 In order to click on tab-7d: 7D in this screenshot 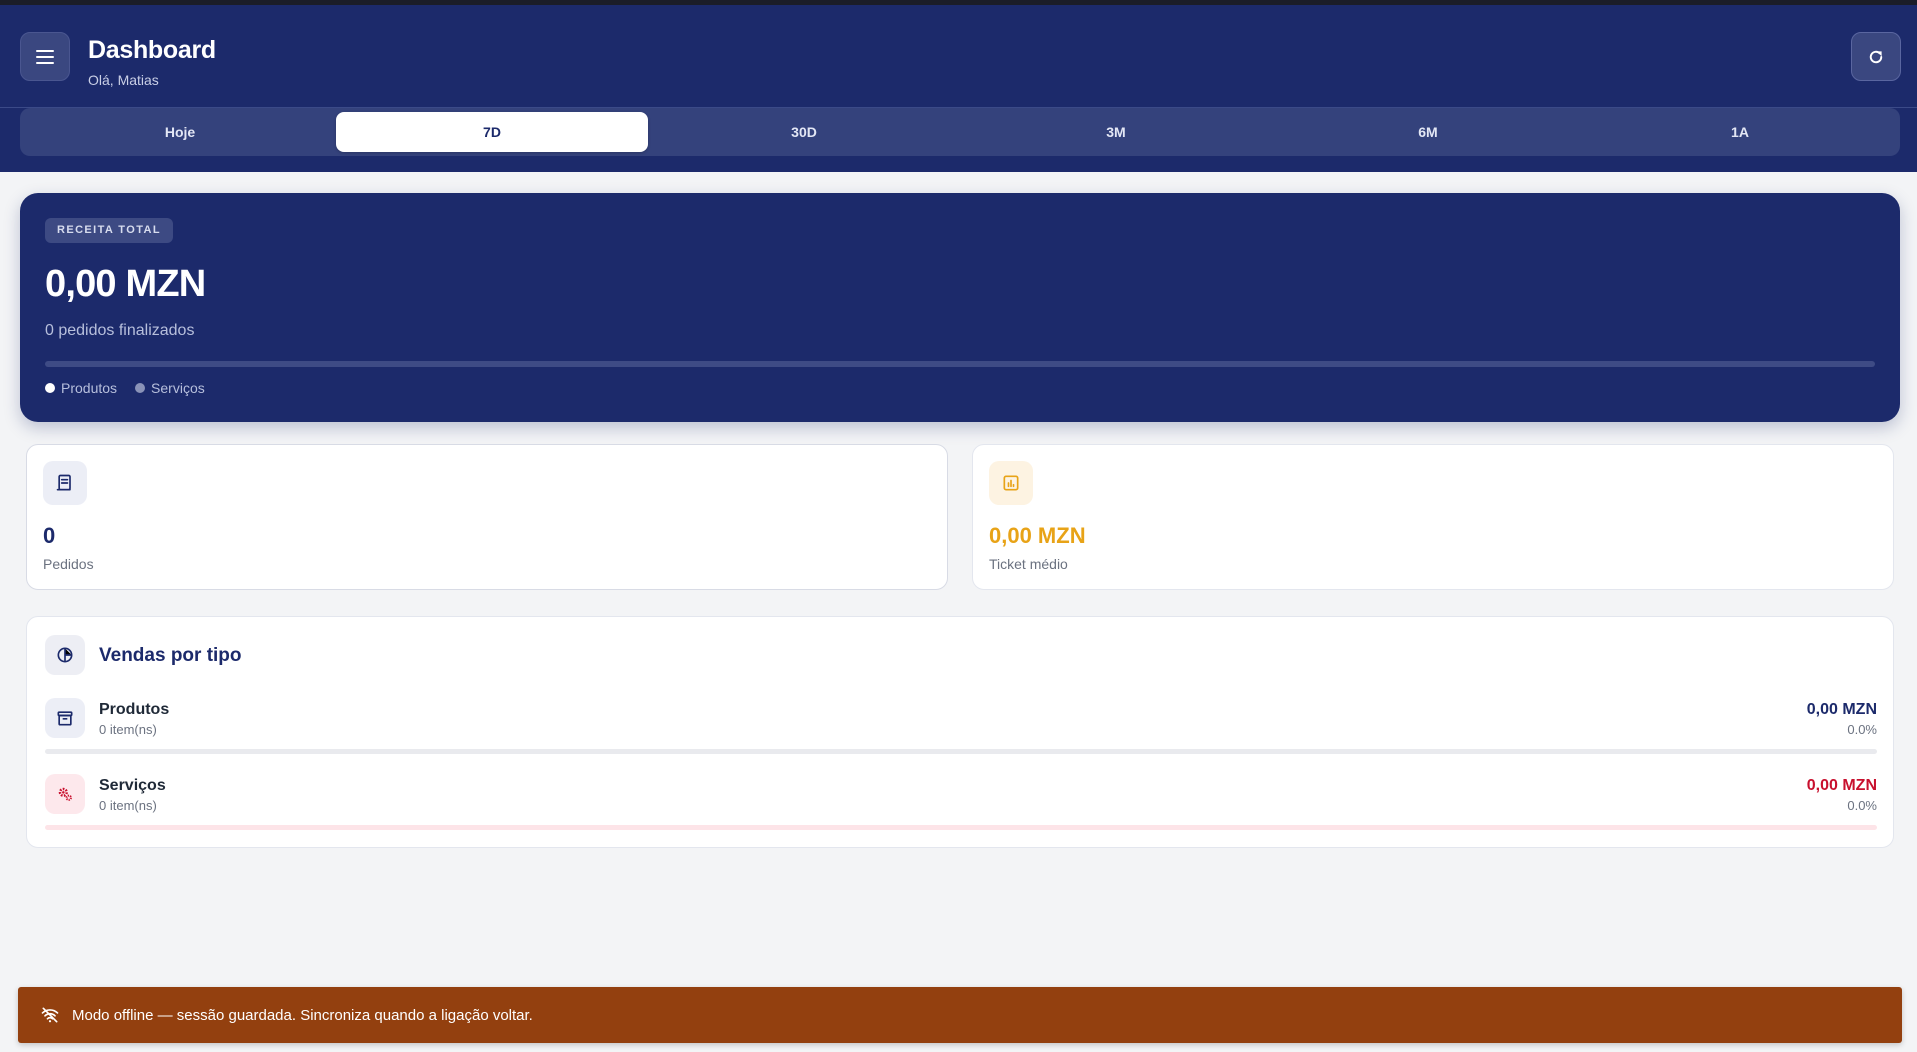, I will do `click(492, 132)`.